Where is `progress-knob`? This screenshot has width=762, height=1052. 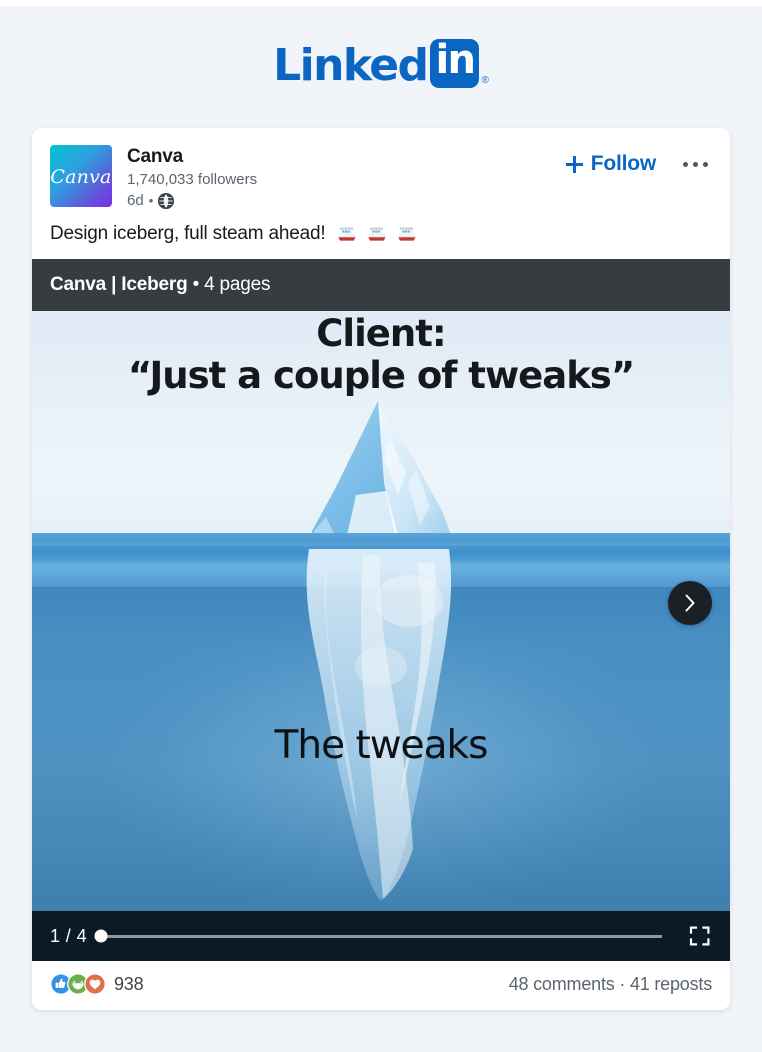
progress-knob is located at coordinates (101, 936).